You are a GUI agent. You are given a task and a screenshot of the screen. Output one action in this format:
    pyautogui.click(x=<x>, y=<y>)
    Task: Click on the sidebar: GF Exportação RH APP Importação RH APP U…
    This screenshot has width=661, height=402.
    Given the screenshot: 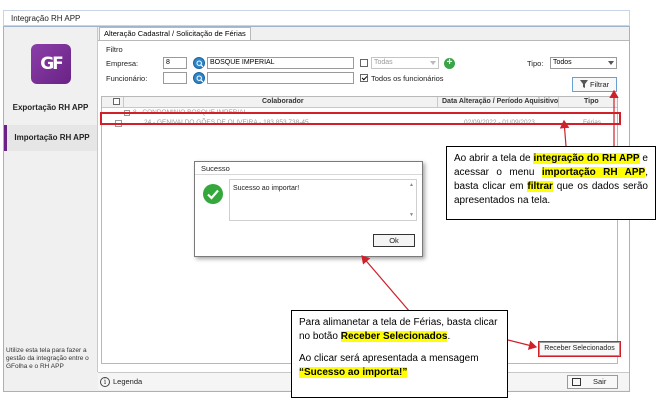 What is the action you would take?
    pyautogui.click(x=51, y=199)
    